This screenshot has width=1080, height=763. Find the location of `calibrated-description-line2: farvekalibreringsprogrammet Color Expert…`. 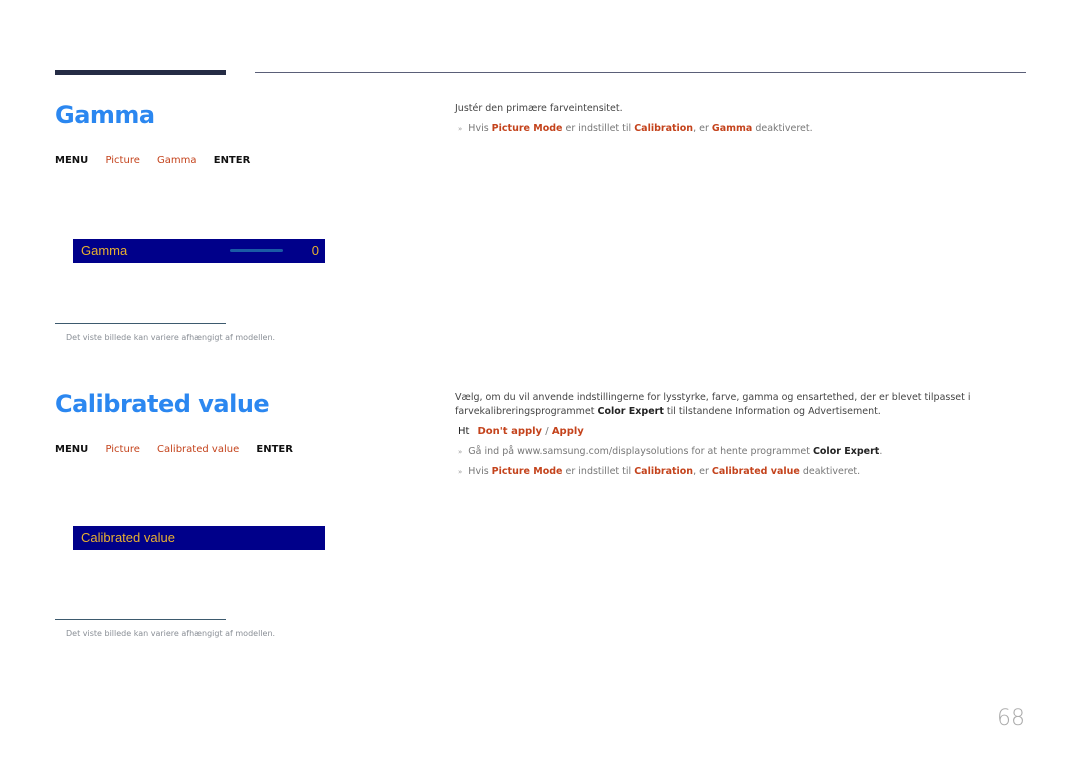

calibrated-description-line2: farvekalibreringsprogrammet Color Expert… is located at coordinates (668, 411).